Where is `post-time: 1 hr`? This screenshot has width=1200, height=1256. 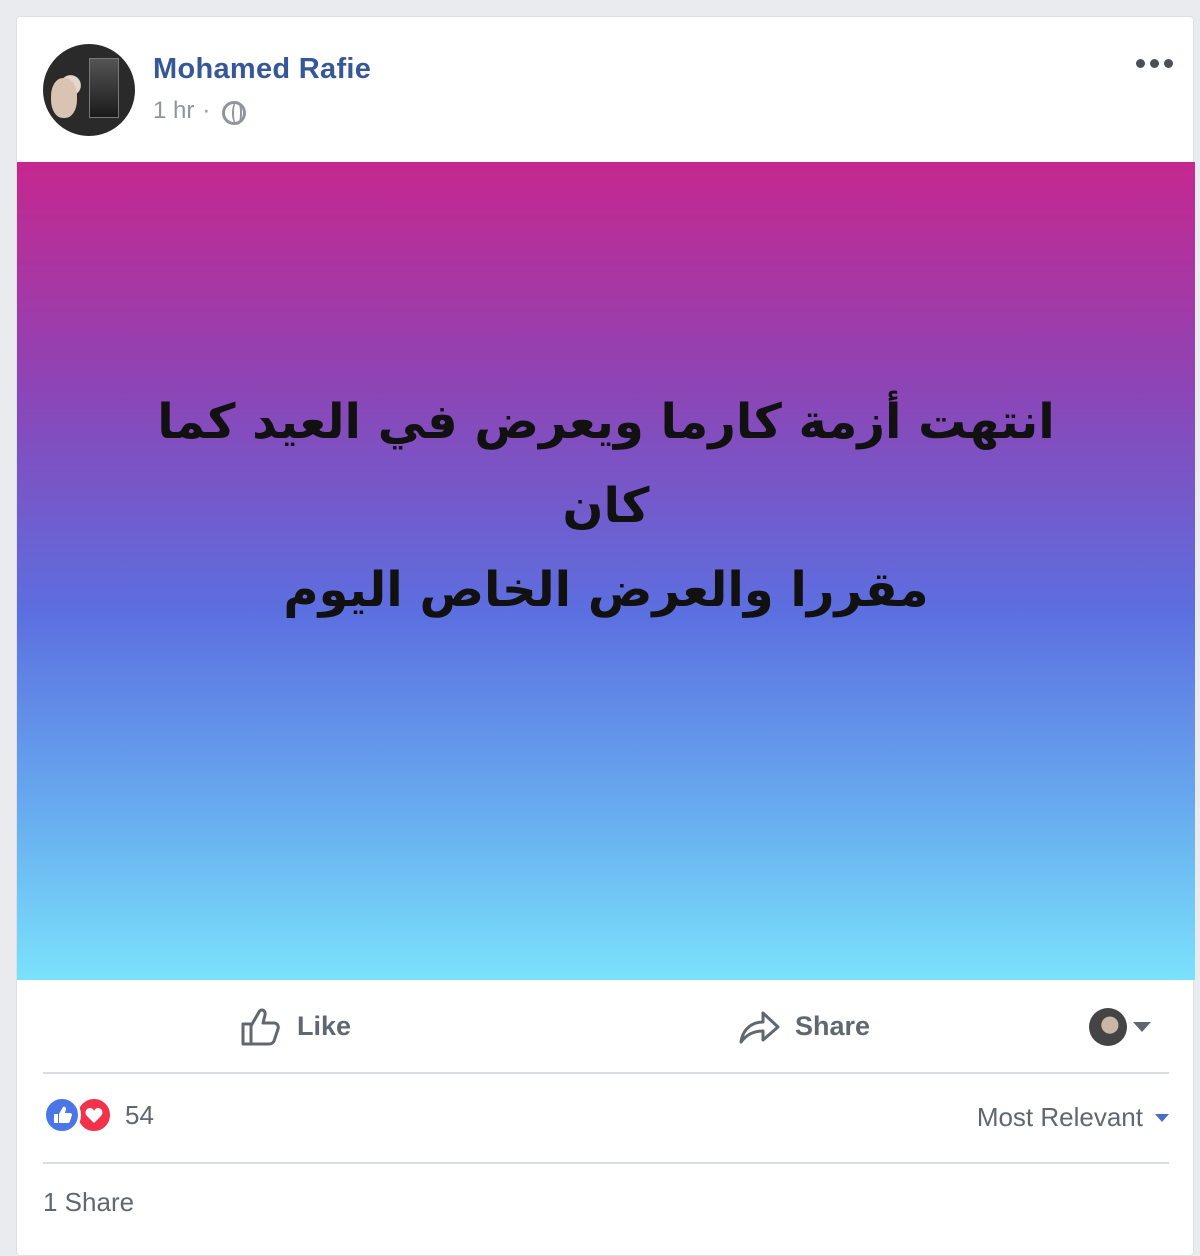
post-time: 1 hr is located at coordinates (173, 111).